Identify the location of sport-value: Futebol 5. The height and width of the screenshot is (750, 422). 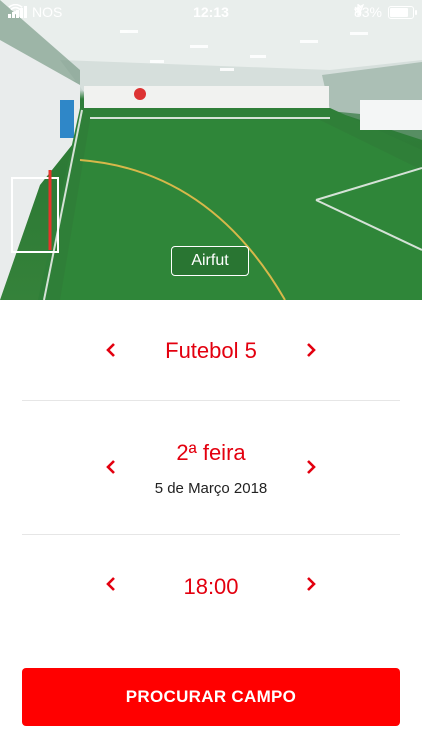
(211, 350).